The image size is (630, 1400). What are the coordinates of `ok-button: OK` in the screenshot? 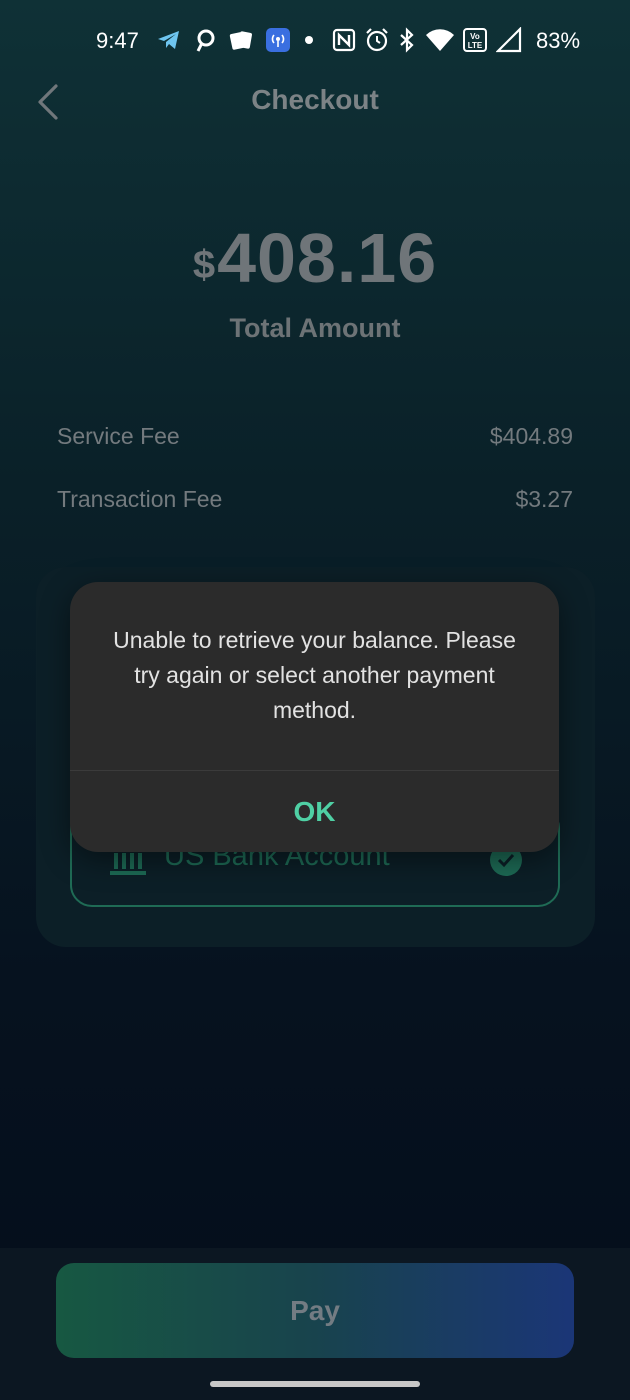 It's located at (314, 811).